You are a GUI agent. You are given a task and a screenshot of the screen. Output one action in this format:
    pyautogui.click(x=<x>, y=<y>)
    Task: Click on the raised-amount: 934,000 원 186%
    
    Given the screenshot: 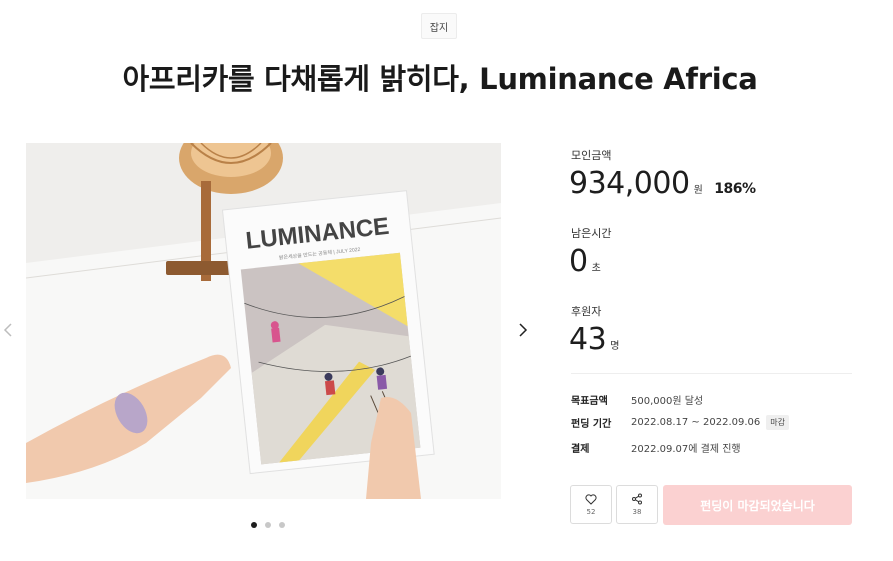 What is the action you would take?
    pyautogui.click(x=662, y=183)
    